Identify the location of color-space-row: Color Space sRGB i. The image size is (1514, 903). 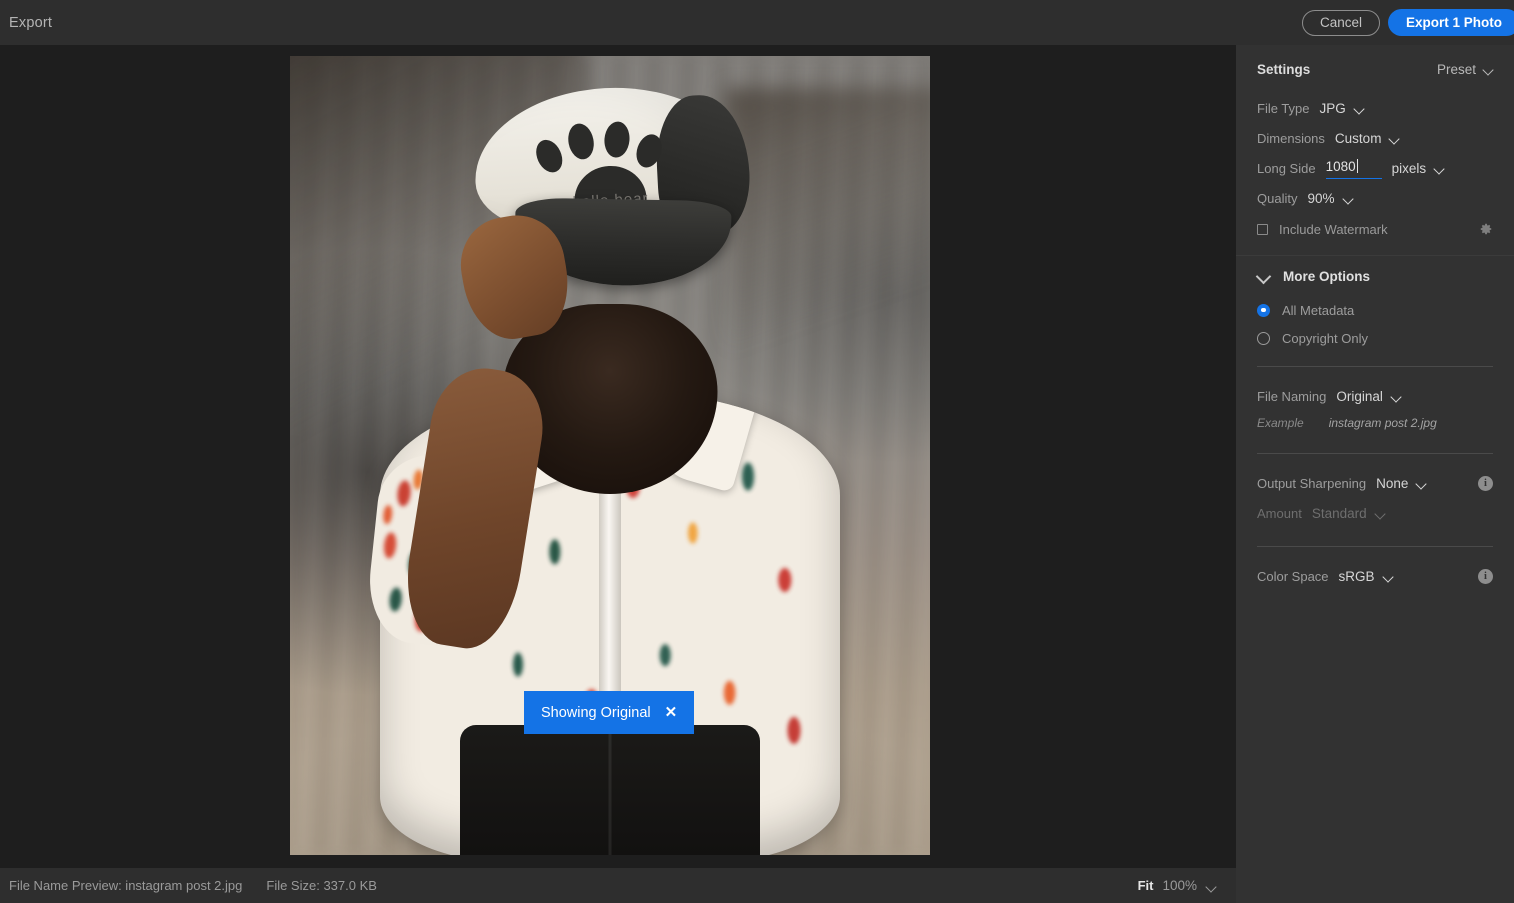
(1375, 576).